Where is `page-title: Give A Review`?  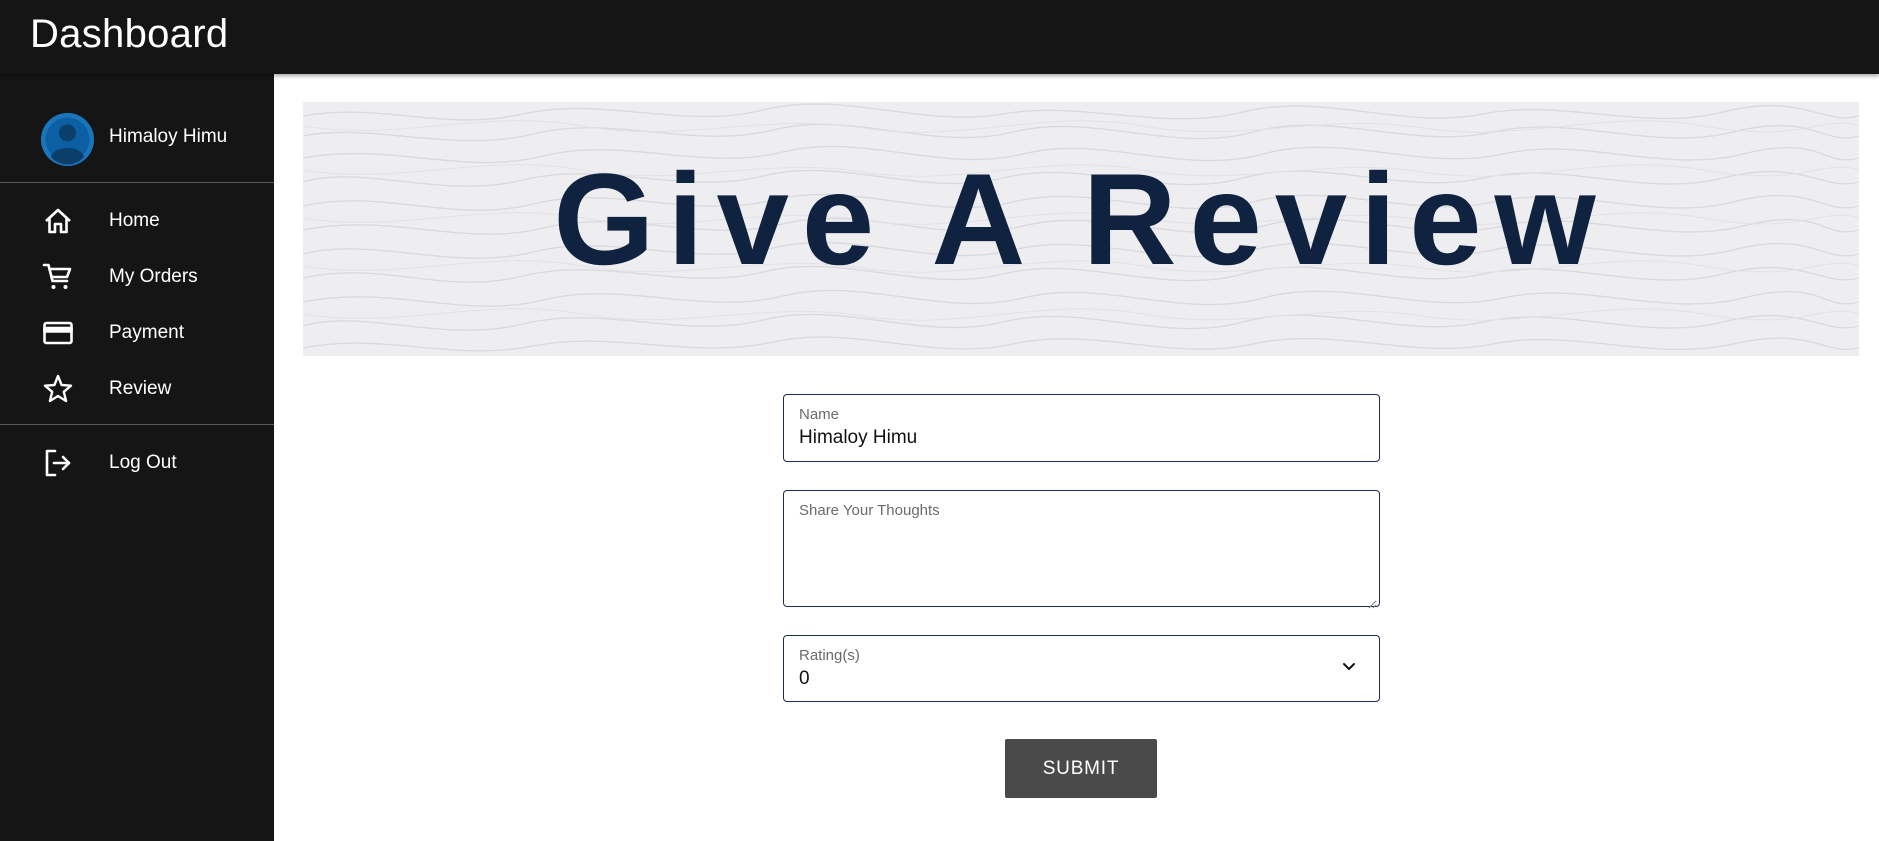 page-title: Give A Review is located at coordinates (1081, 219).